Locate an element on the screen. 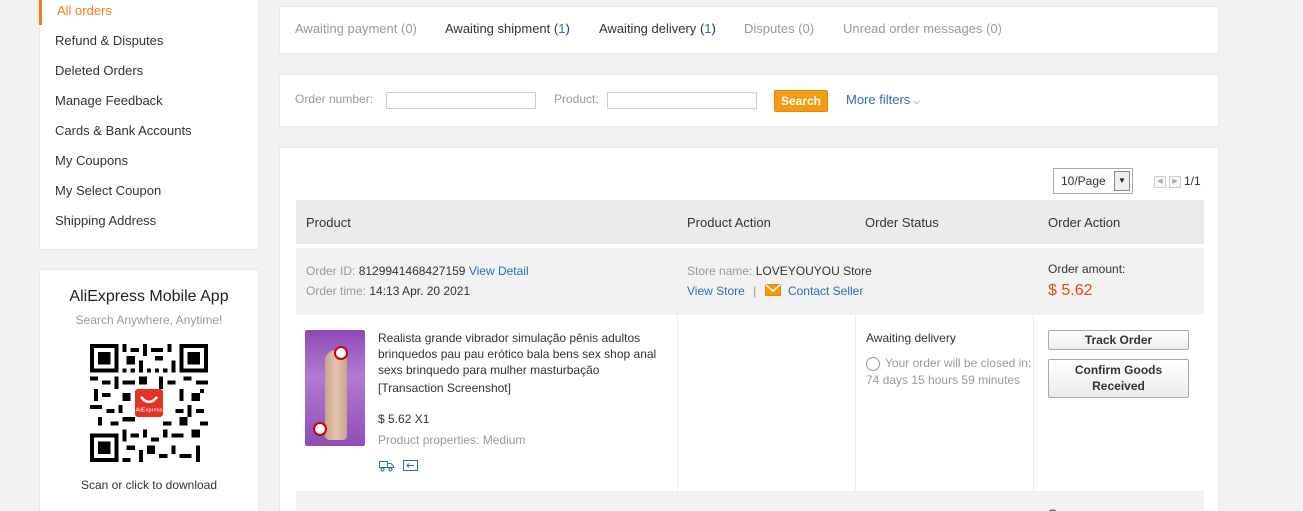  next-page-icon: ▶ is located at coordinates (1175, 182).